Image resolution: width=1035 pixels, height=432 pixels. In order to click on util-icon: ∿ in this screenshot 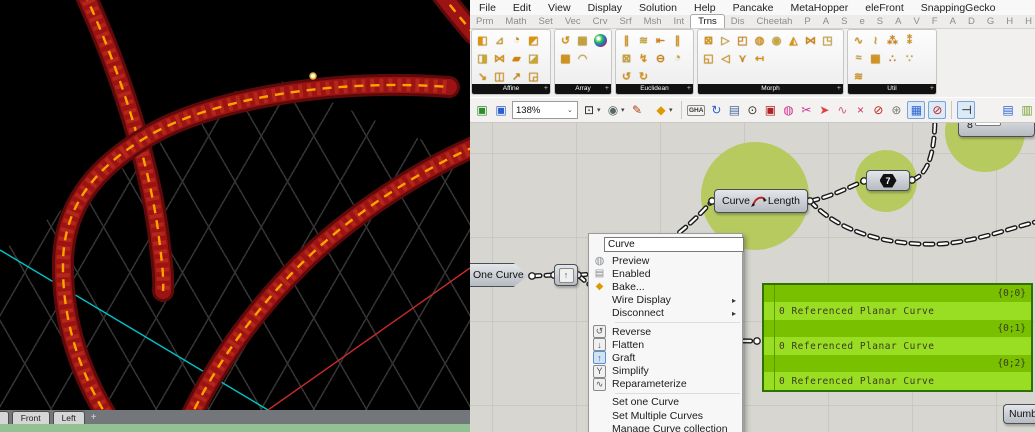, I will do `click(858, 40)`.